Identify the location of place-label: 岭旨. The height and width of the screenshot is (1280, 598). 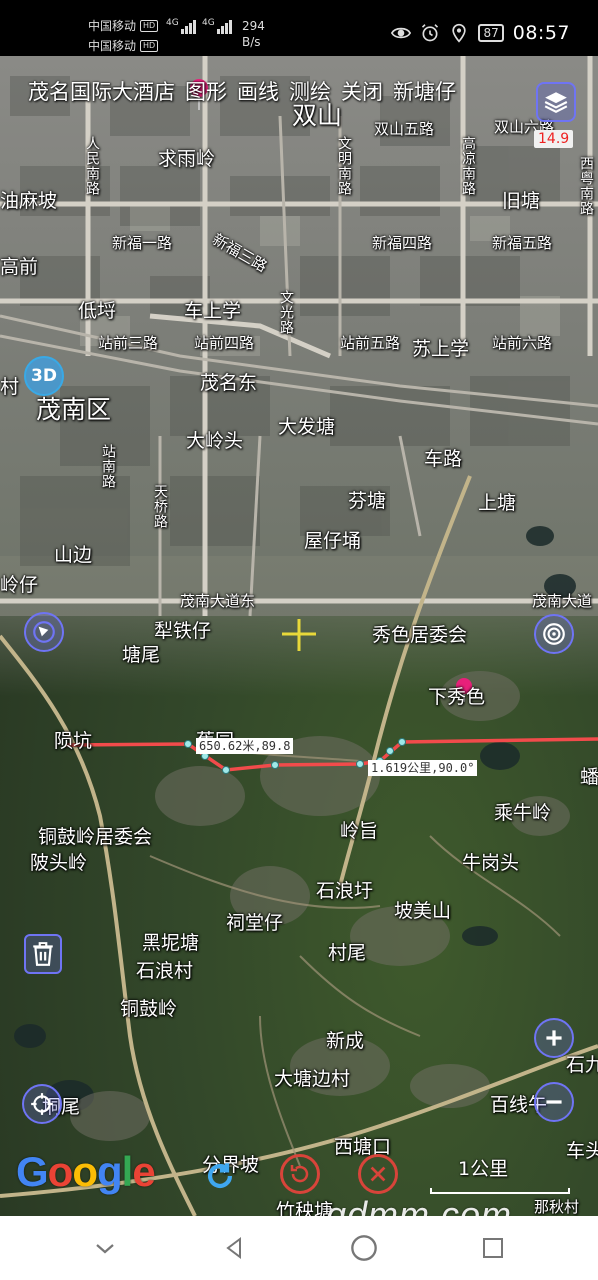
(359, 831).